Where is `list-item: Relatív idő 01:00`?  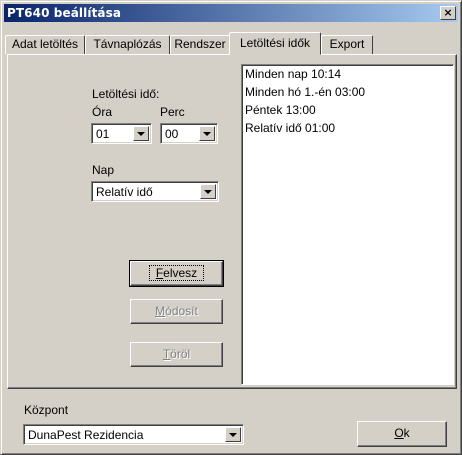 list-item: Relatív idő 01:00 is located at coordinates (290, 128).